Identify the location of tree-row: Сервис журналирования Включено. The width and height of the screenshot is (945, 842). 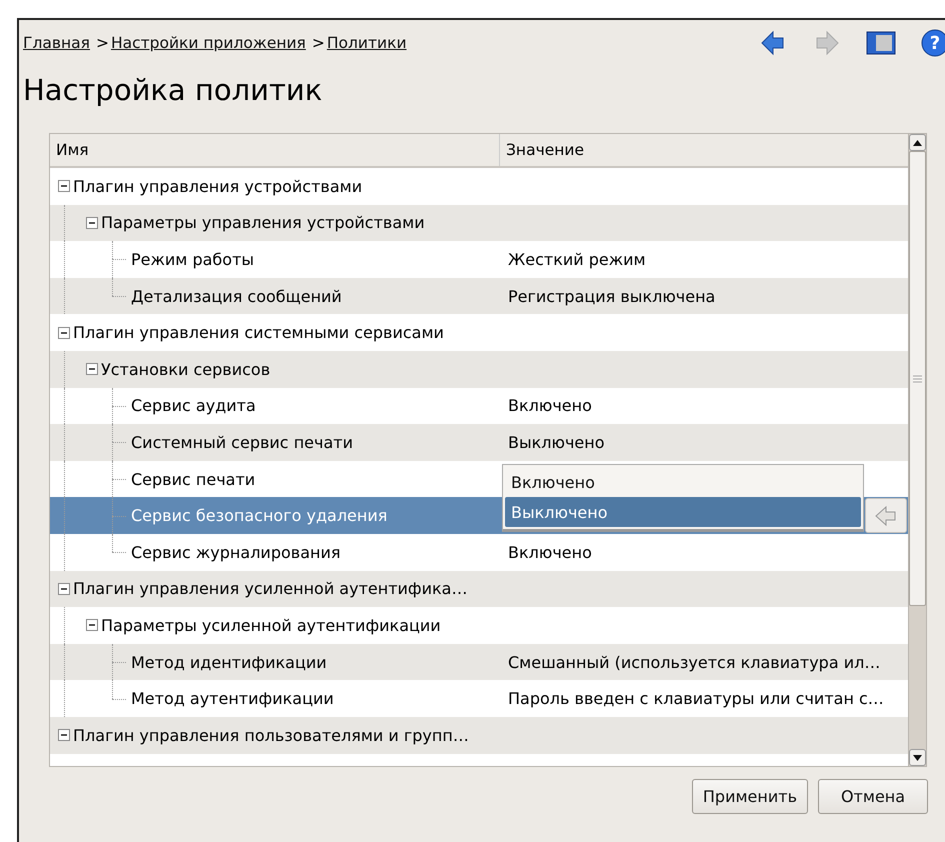
(479, 552).